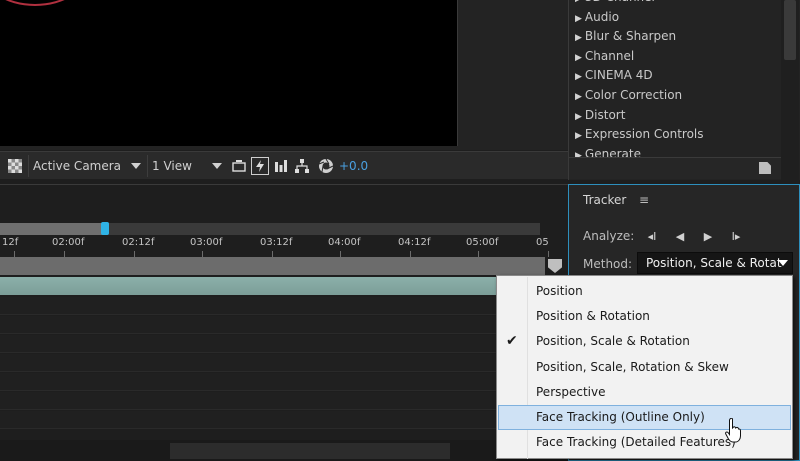 This screenshot has height=461, width=800. I want to click on method-option-label: Face Tracking (Detailed Features), so click(636, 442).